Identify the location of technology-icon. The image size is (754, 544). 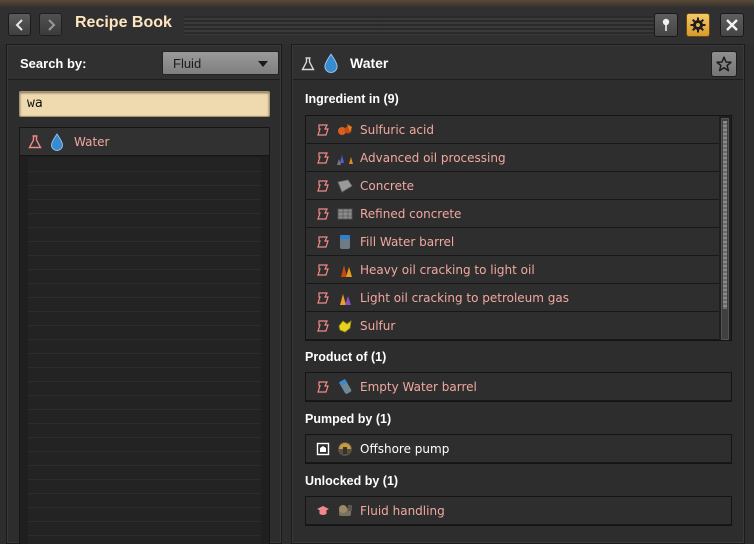
(323, 511).